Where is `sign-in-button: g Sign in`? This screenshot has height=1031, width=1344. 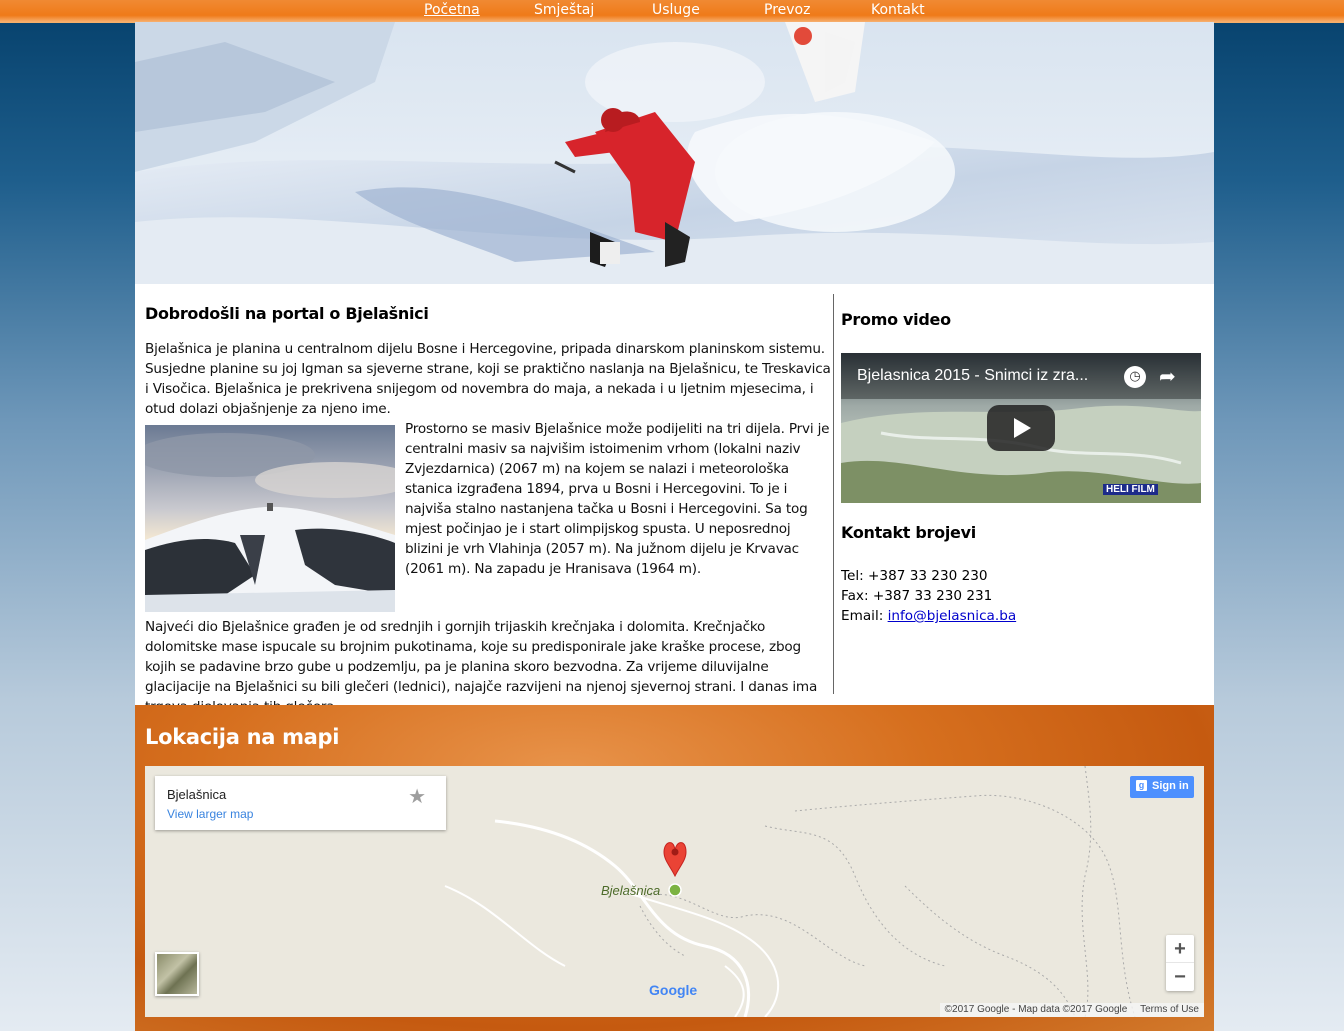 sign-in-button: g Sign in is located at coordinates (1162, 787).